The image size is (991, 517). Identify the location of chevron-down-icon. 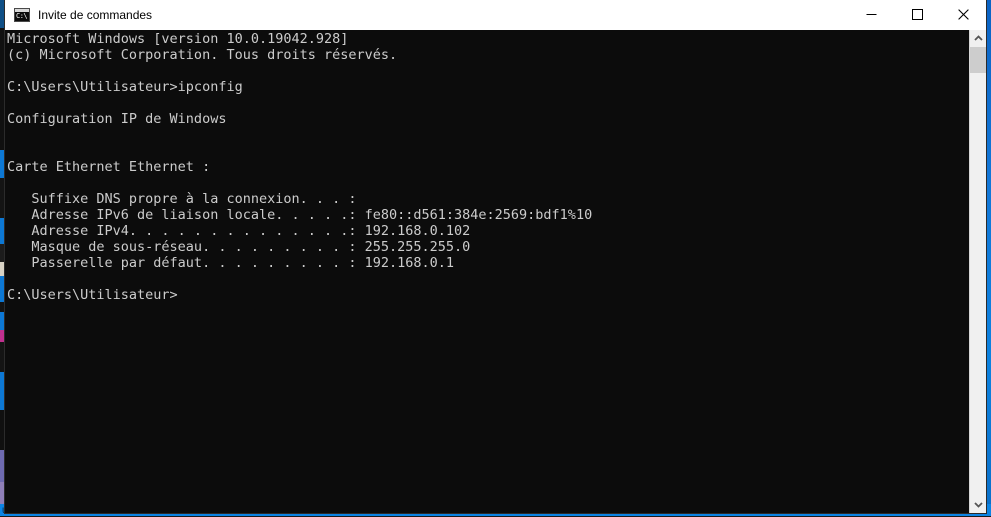
(978, 505).